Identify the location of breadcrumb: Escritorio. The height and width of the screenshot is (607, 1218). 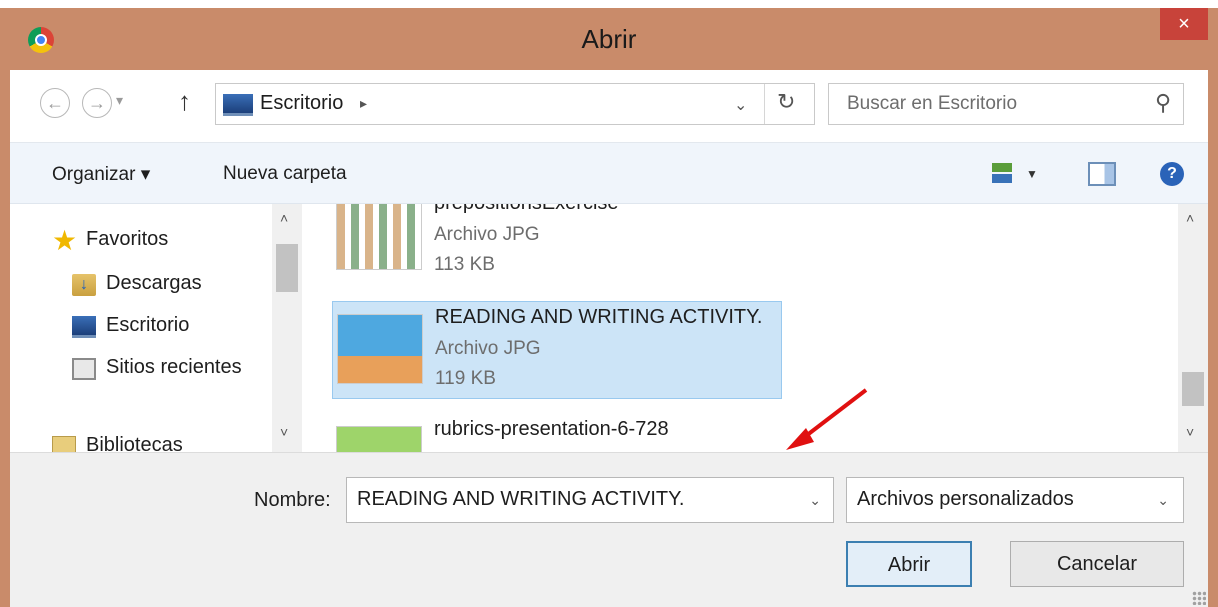
(301, 103).